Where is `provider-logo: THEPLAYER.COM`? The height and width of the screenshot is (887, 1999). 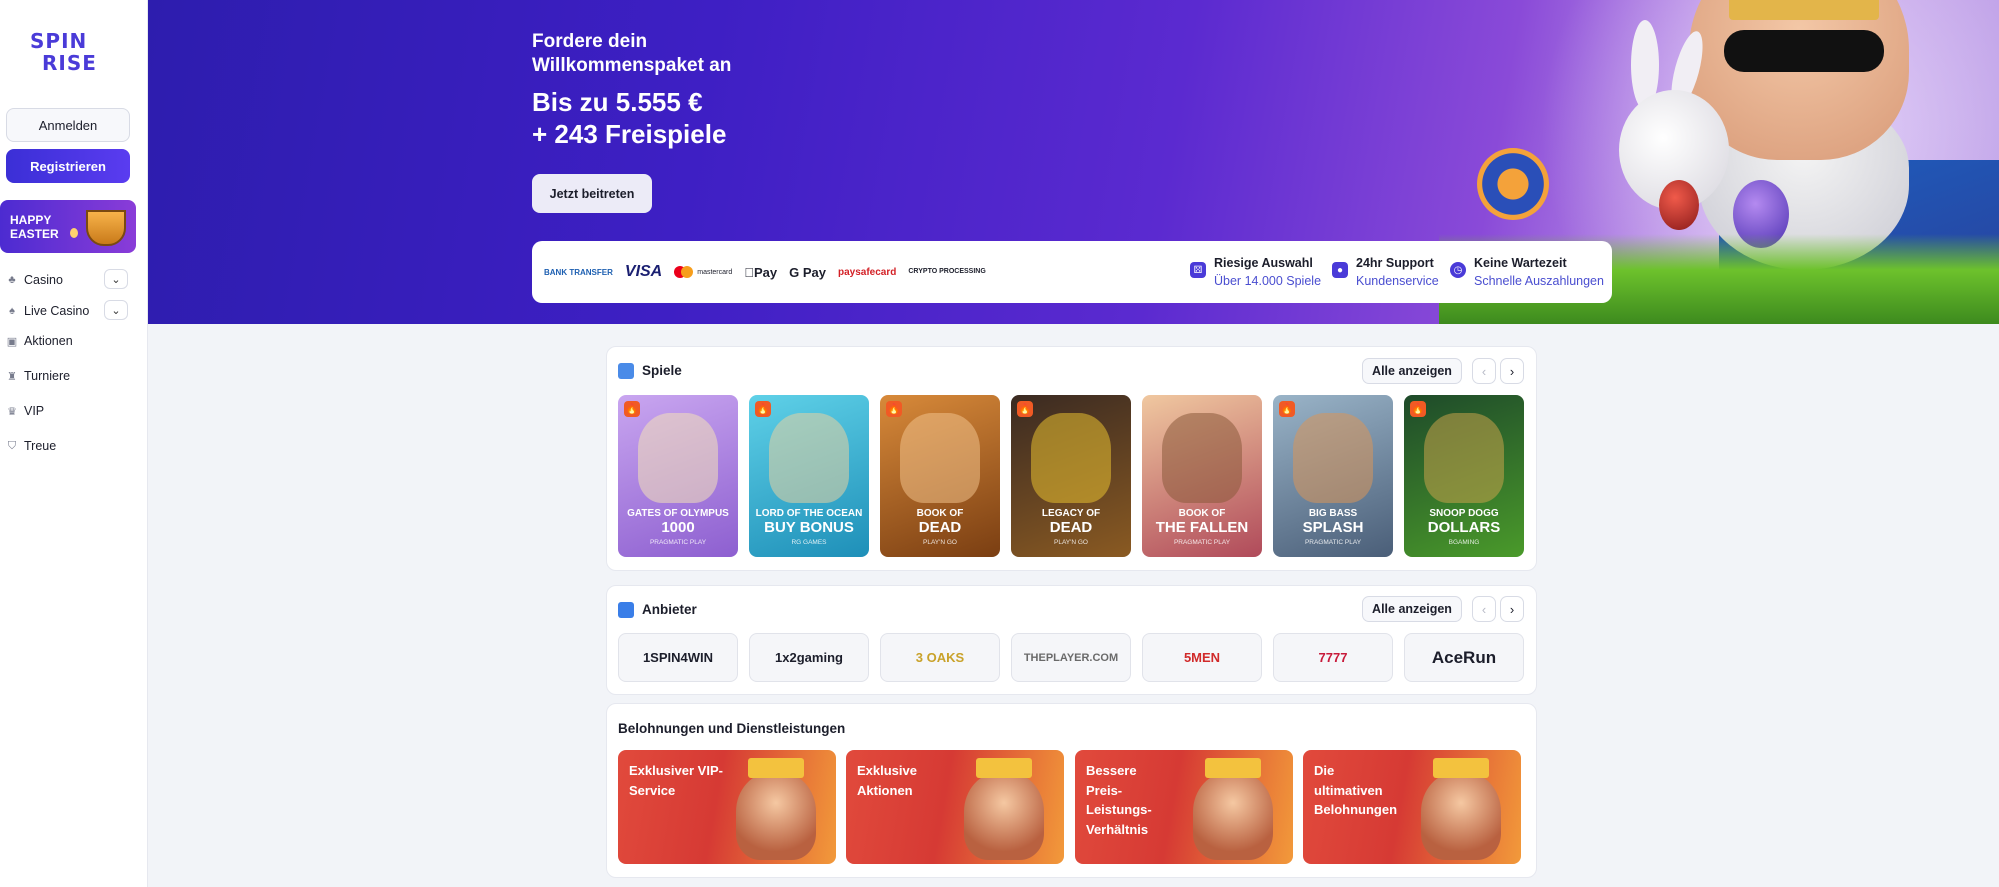 provider-logo: THEPLAYER.COM is located at coordinates (1071, 657).